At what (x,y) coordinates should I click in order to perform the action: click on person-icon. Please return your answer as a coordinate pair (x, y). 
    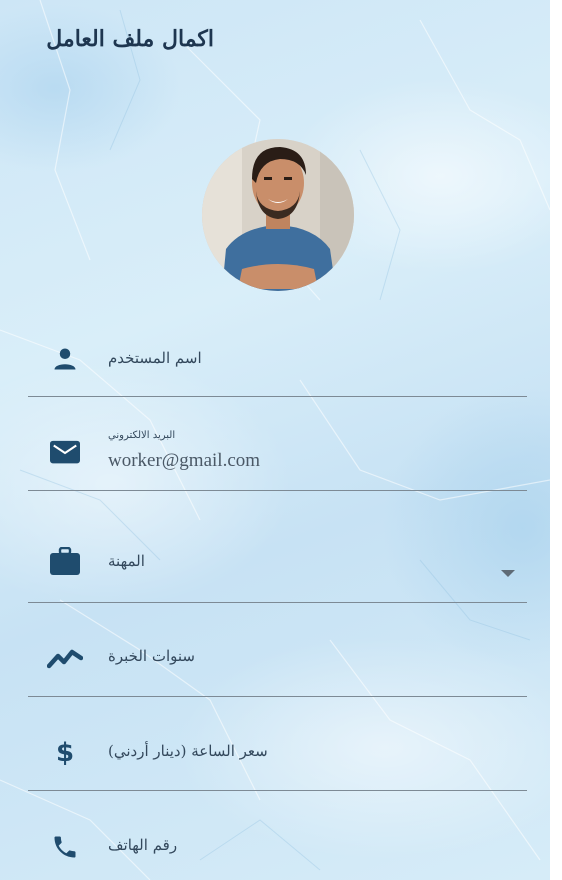
    Looking at the image, I should click on (65, 359).